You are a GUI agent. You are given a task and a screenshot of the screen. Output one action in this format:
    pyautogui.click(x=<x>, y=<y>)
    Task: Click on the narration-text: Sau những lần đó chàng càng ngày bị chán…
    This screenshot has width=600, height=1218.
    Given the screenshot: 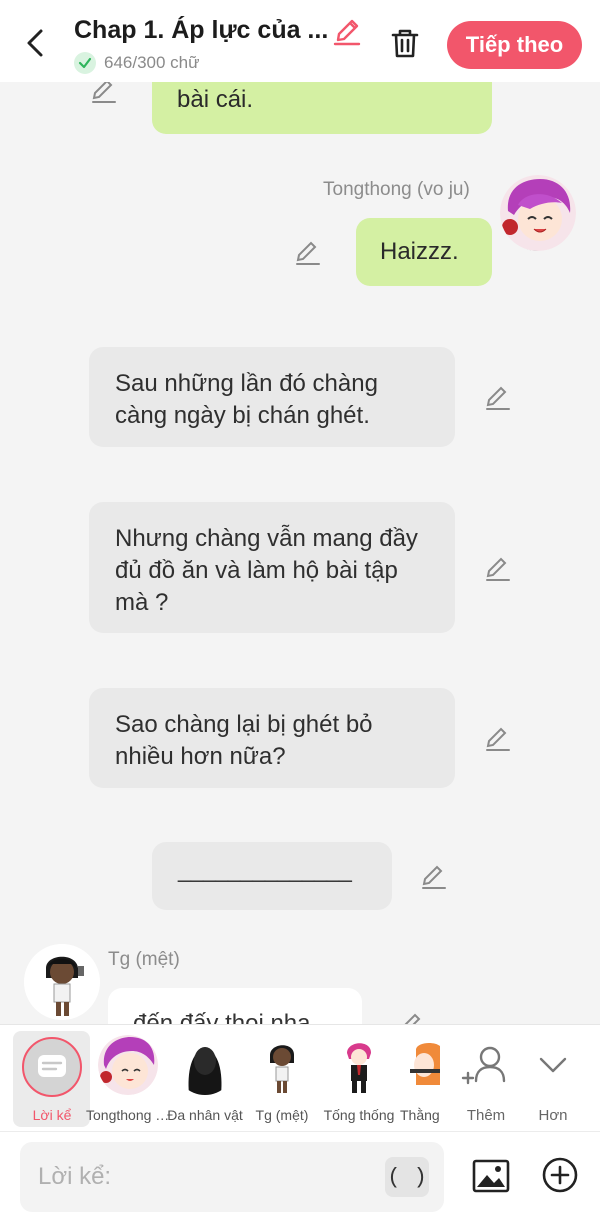 What is the action you would take?
    pyautogui.click(x=246, y=399)
    